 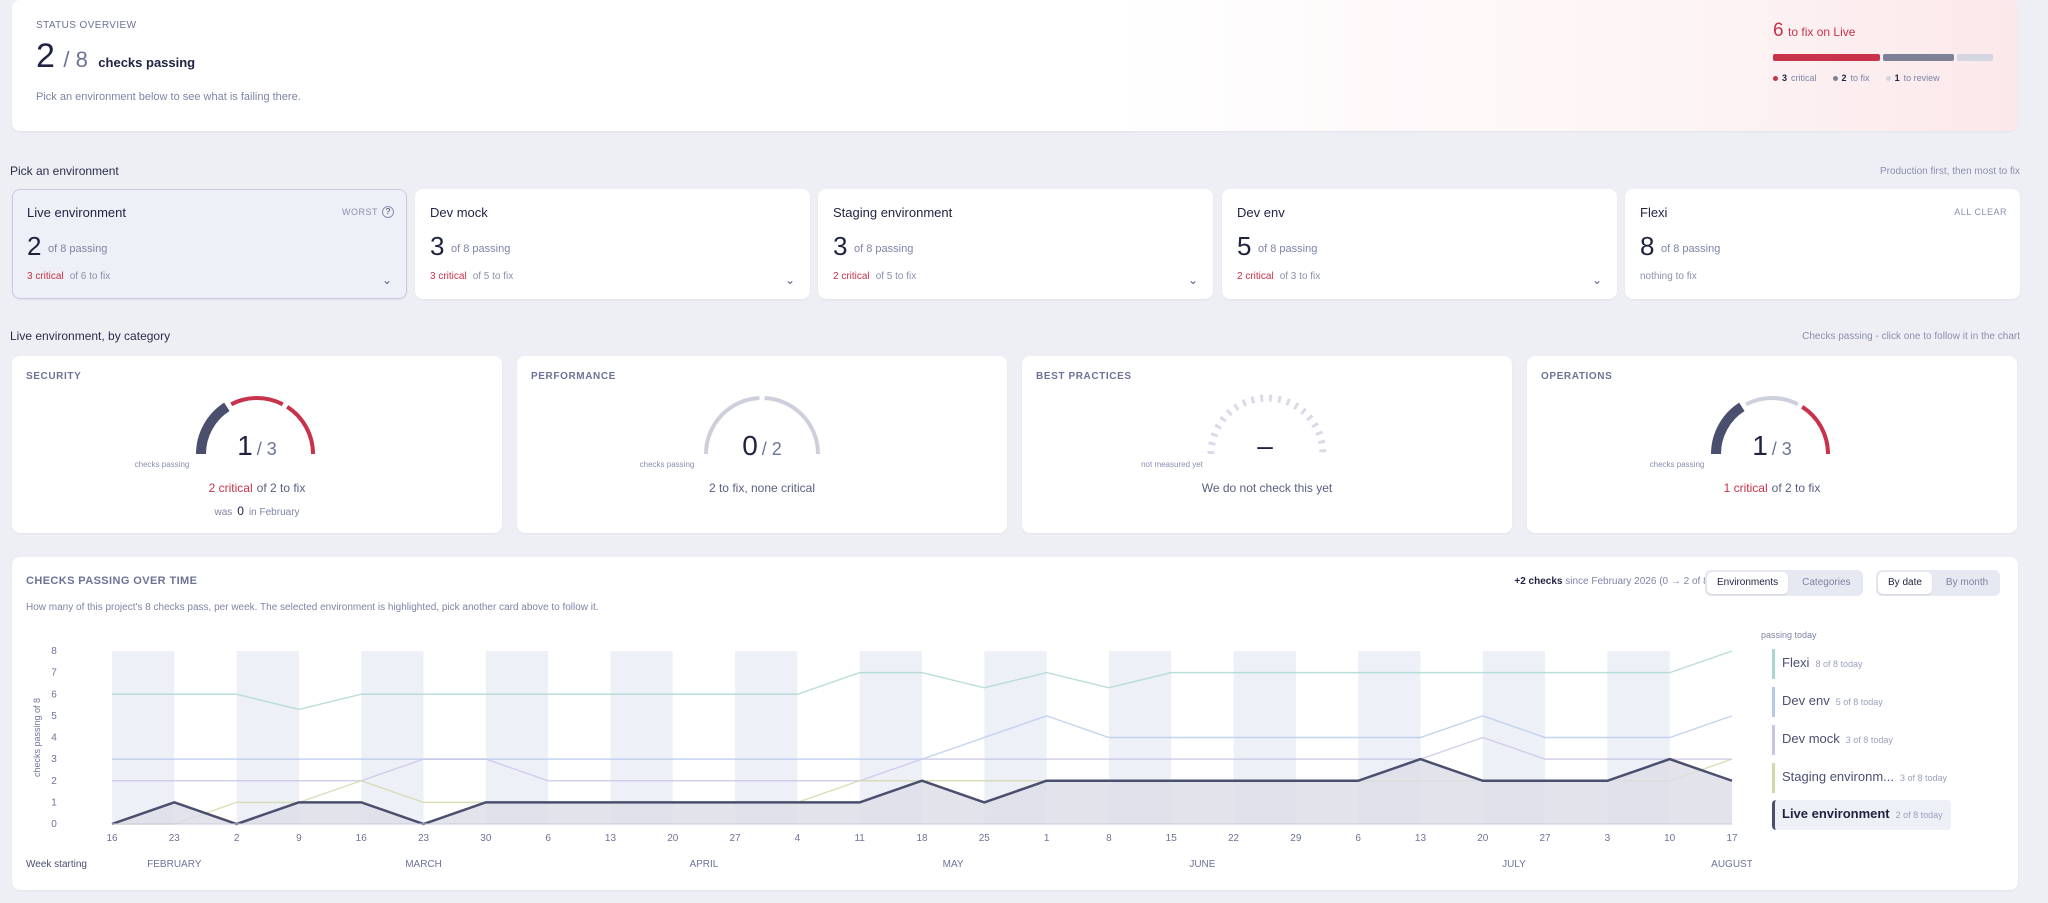 What do you see at coordinates (1967, 583) in the screenshot?
I see `toggle-by-month: By month` at bounding box center [1967, 583].